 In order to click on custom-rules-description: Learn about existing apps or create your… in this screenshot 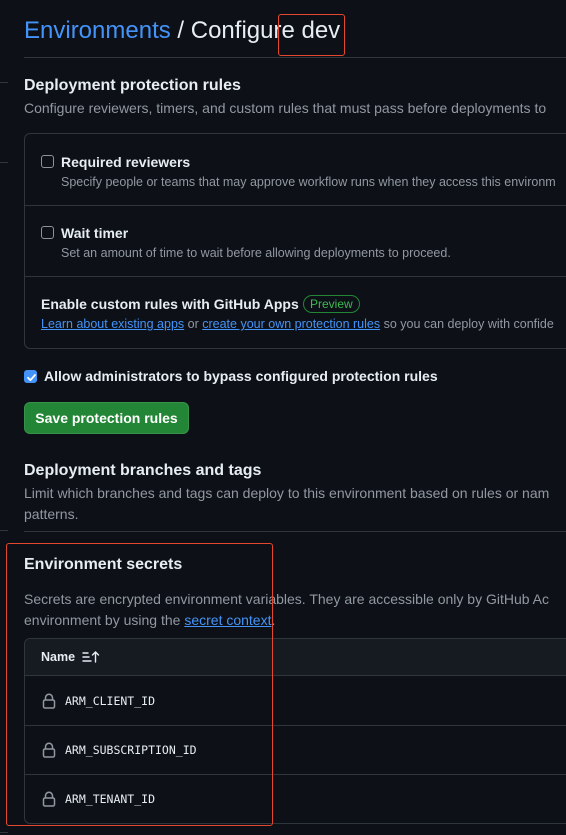, I will do `click(297, 324)`.